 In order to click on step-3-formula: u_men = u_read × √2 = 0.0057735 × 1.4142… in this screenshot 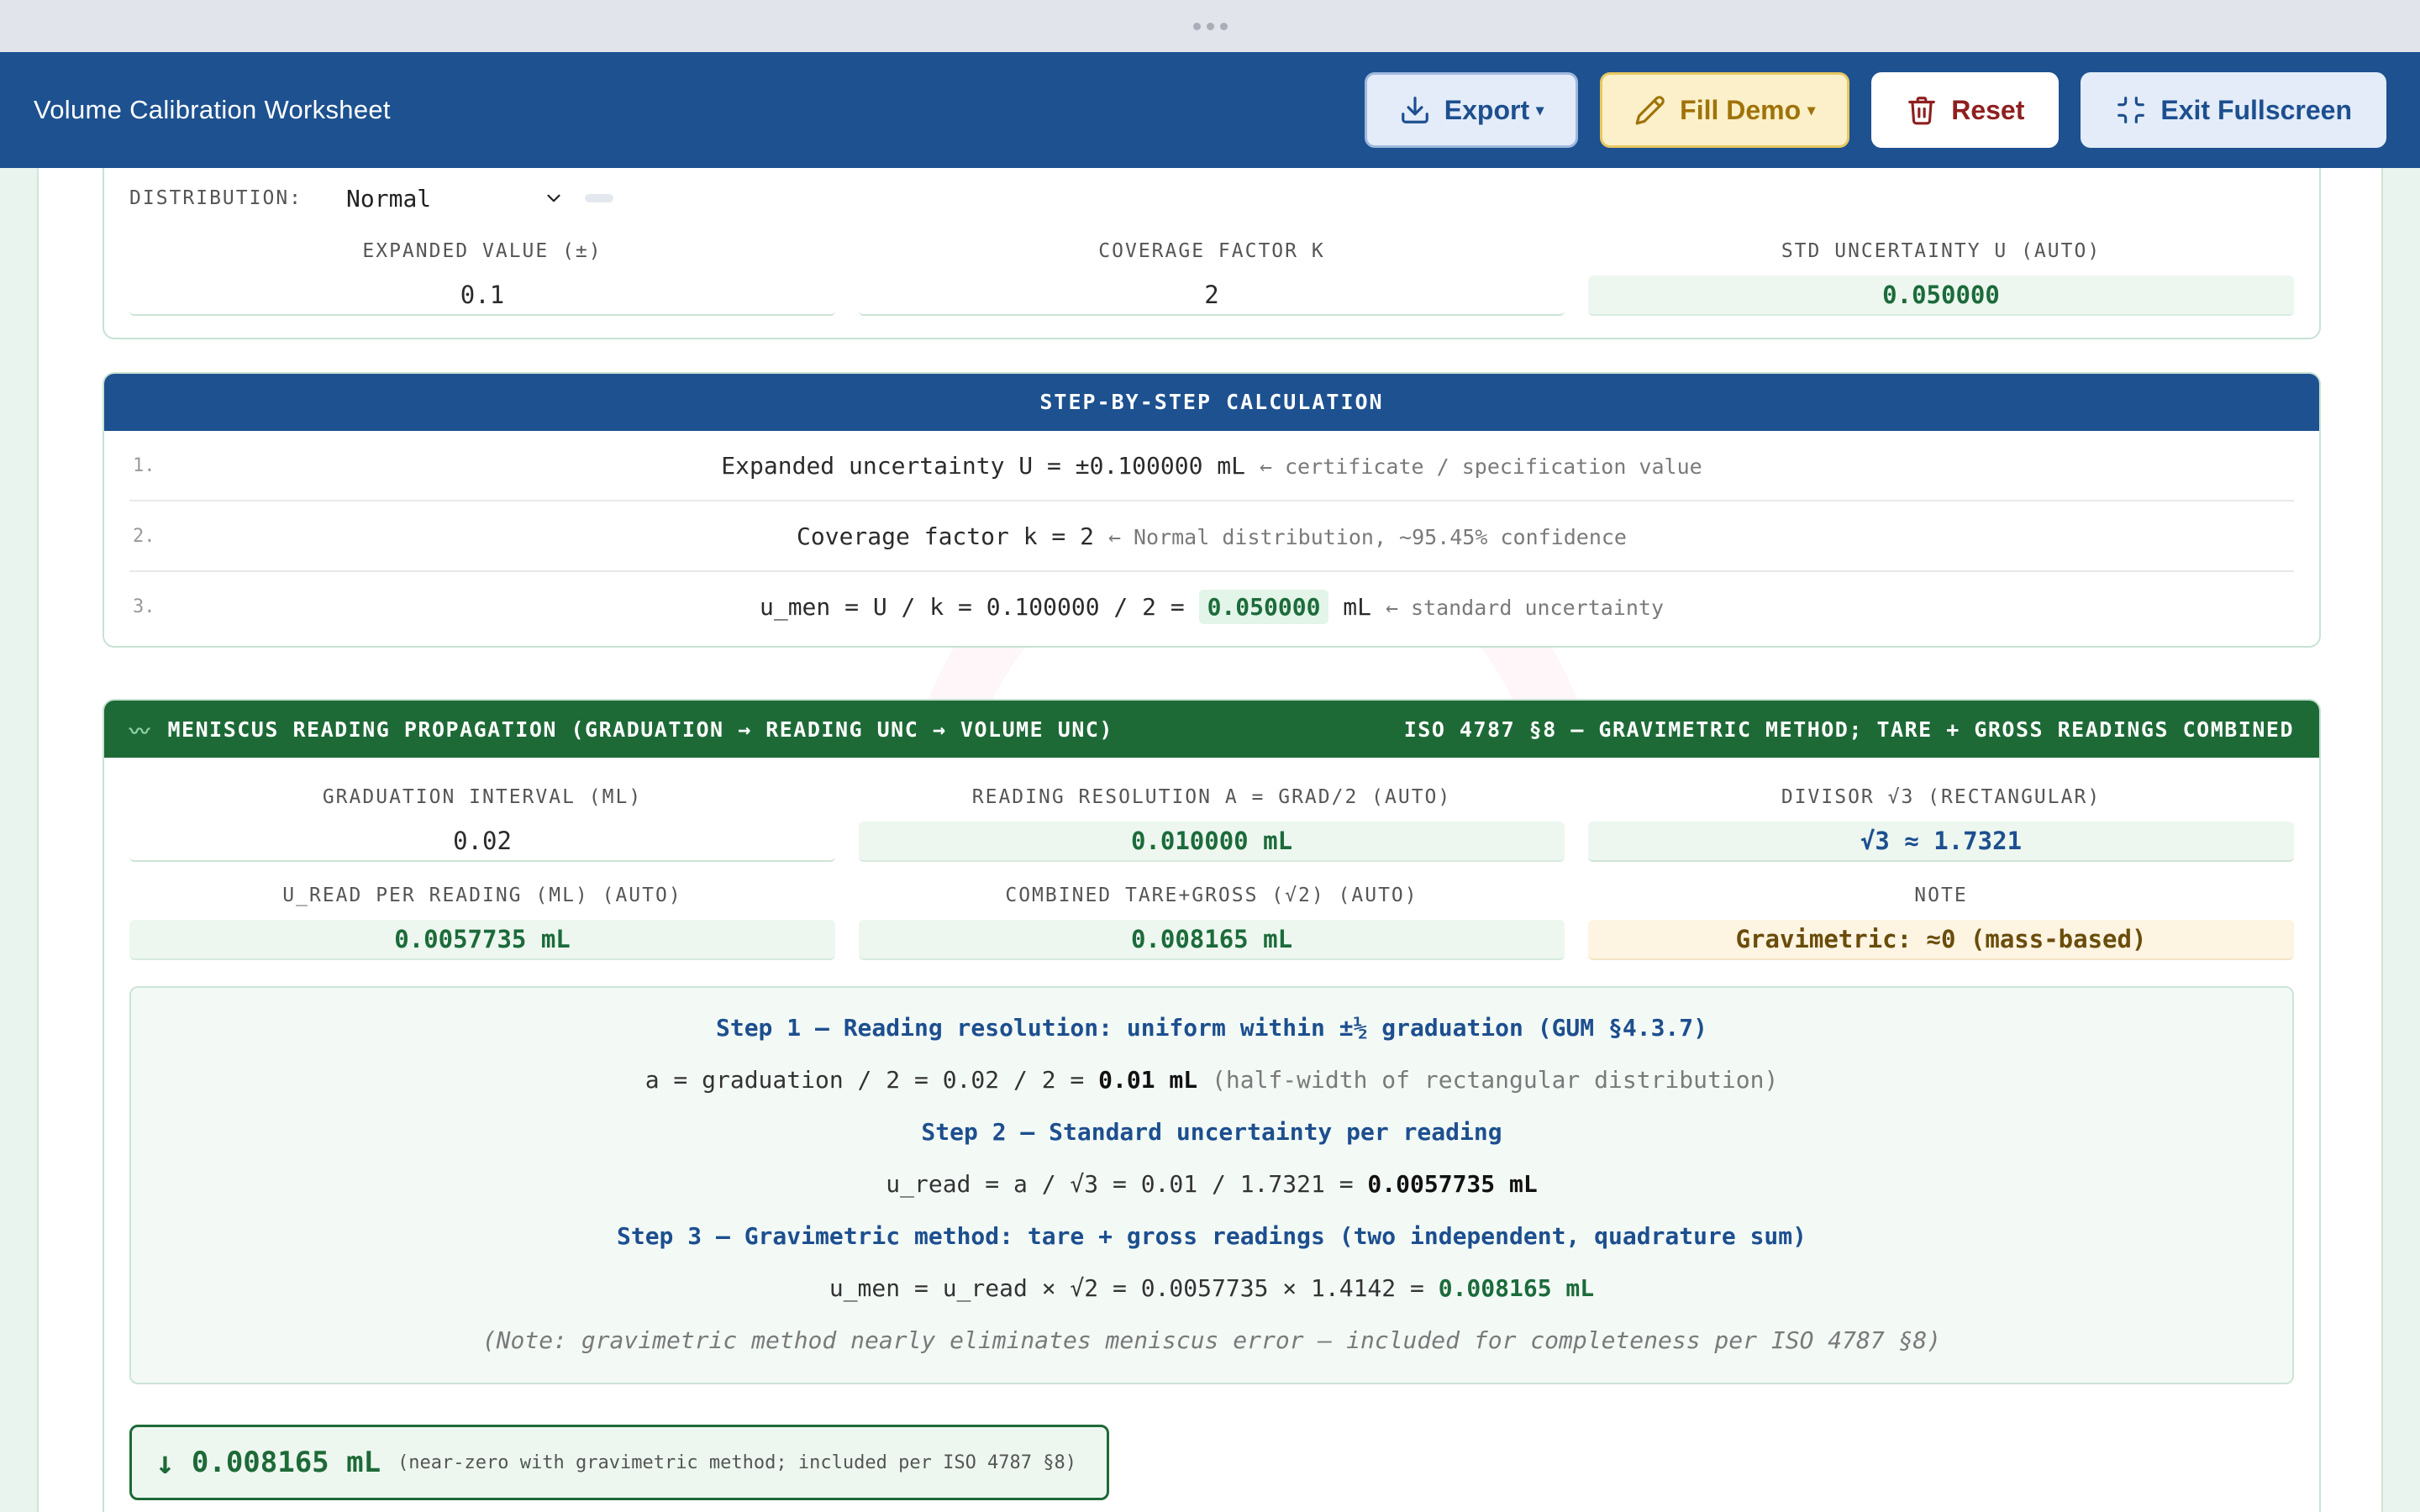, I will do `click(1211, 1296)`.